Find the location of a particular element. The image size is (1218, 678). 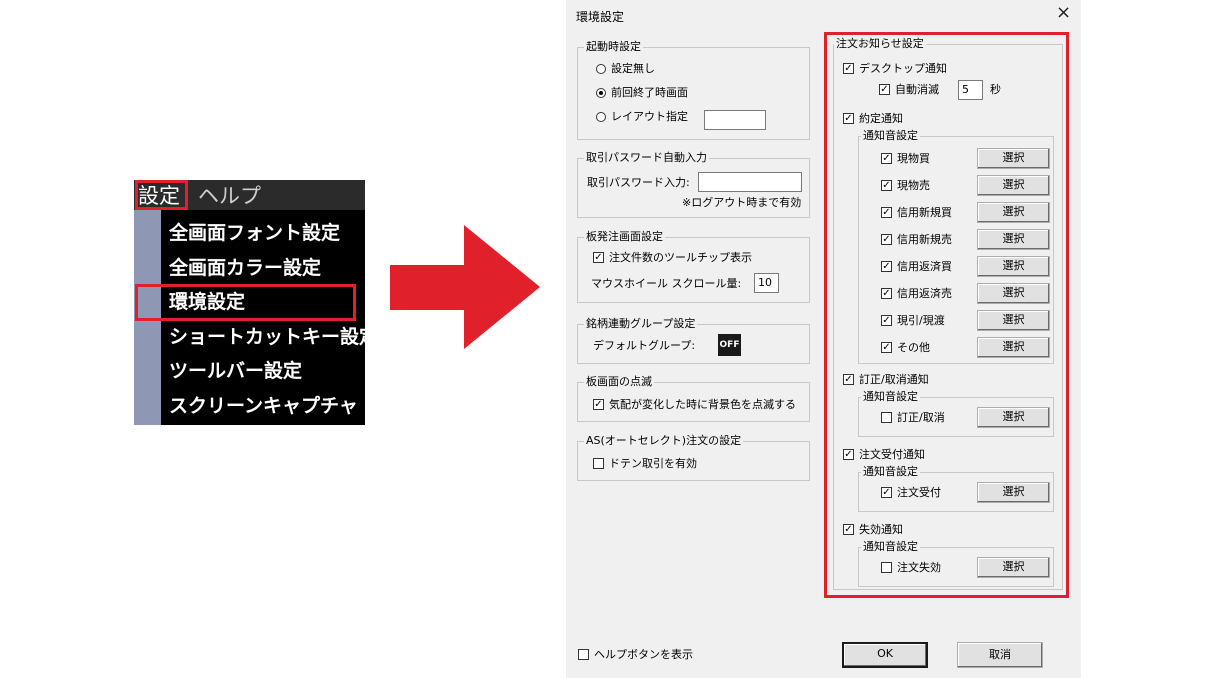

startup-group: 起動時設定 設定無し 前回終了時画面 レイアウト指定 is located at coordinates (693, 90).